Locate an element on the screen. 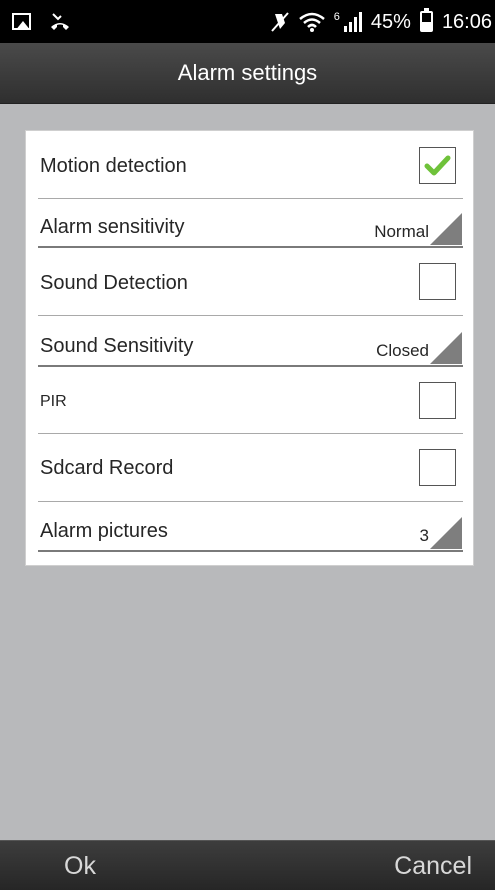  ok-button: Ok is located at coordinates (80, 865).